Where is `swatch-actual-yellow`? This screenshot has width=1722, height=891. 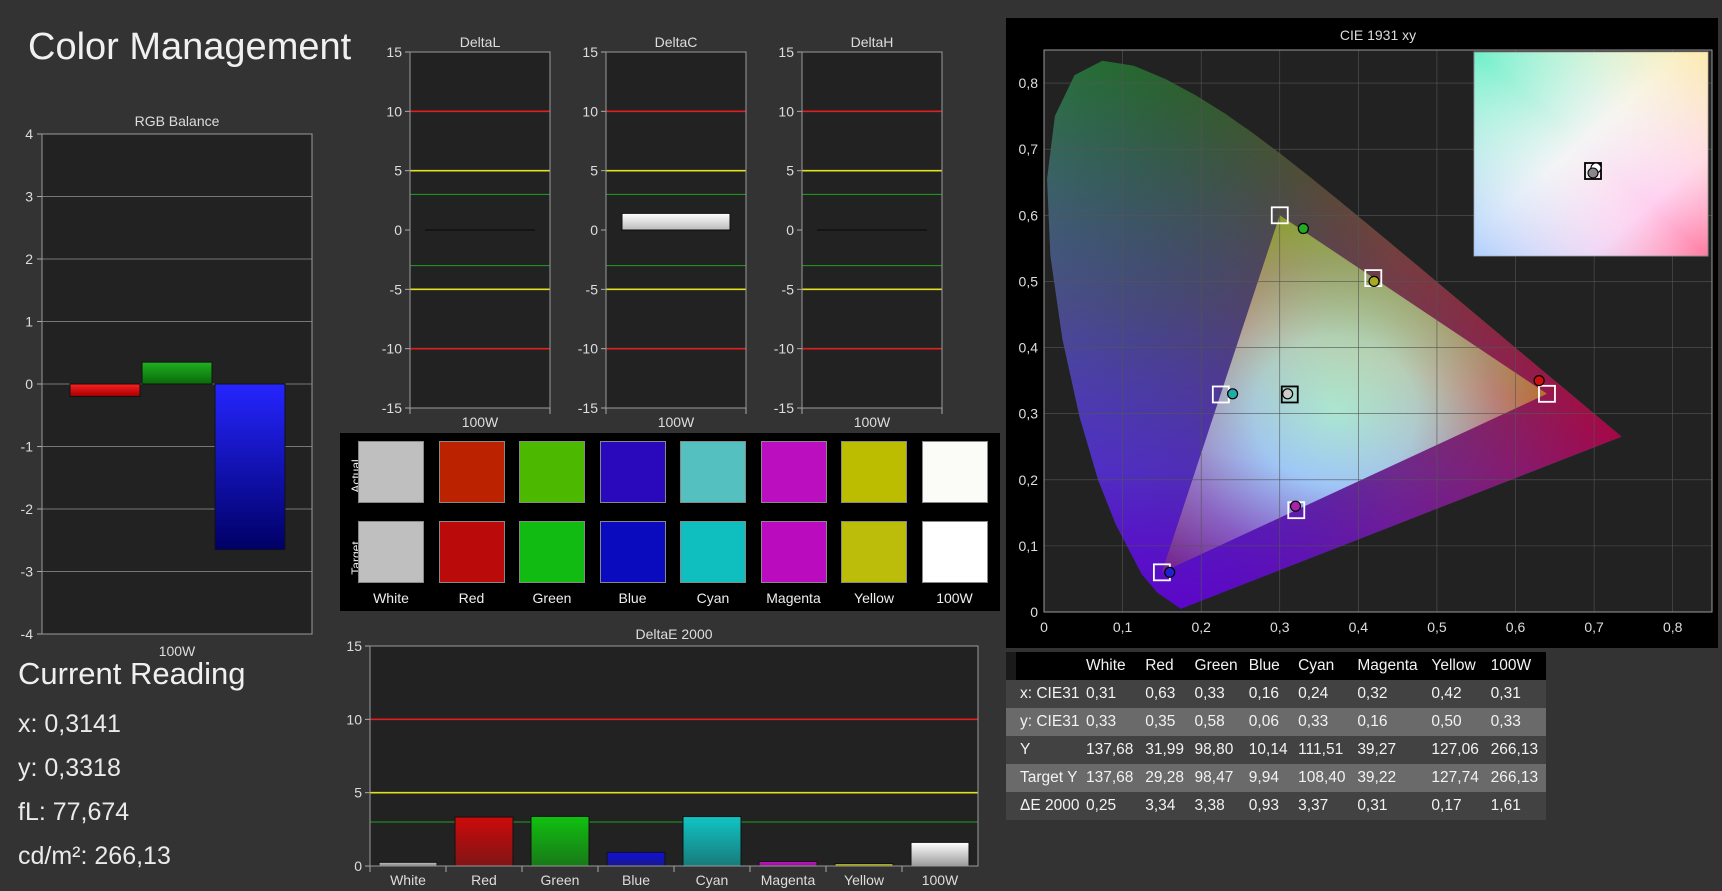 swatch-actual-yellow is located at coordinates (874, 472).